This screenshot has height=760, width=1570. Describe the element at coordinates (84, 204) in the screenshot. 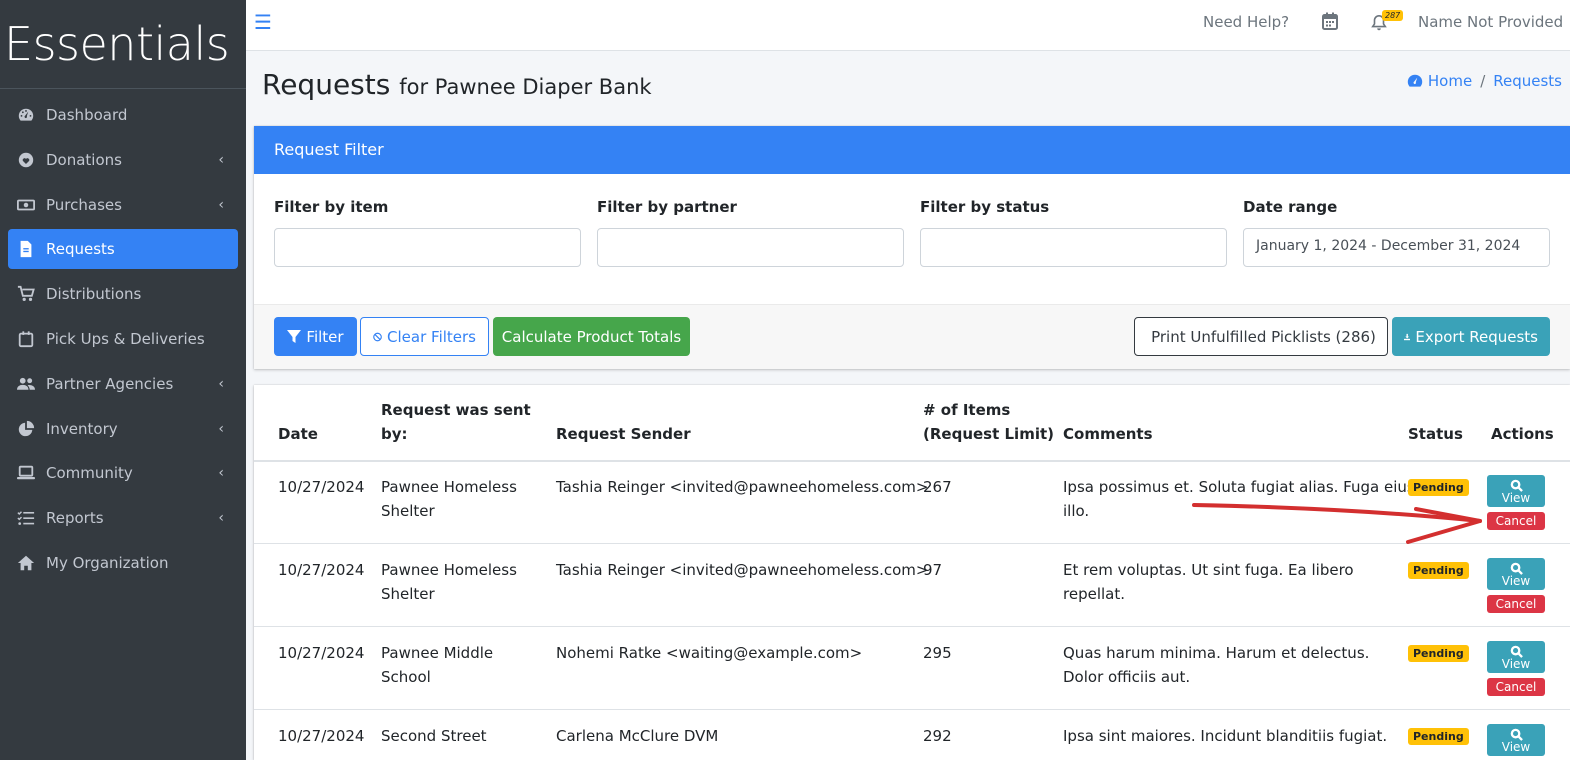

I see `sidebar-item-label: Purchases` at that location.